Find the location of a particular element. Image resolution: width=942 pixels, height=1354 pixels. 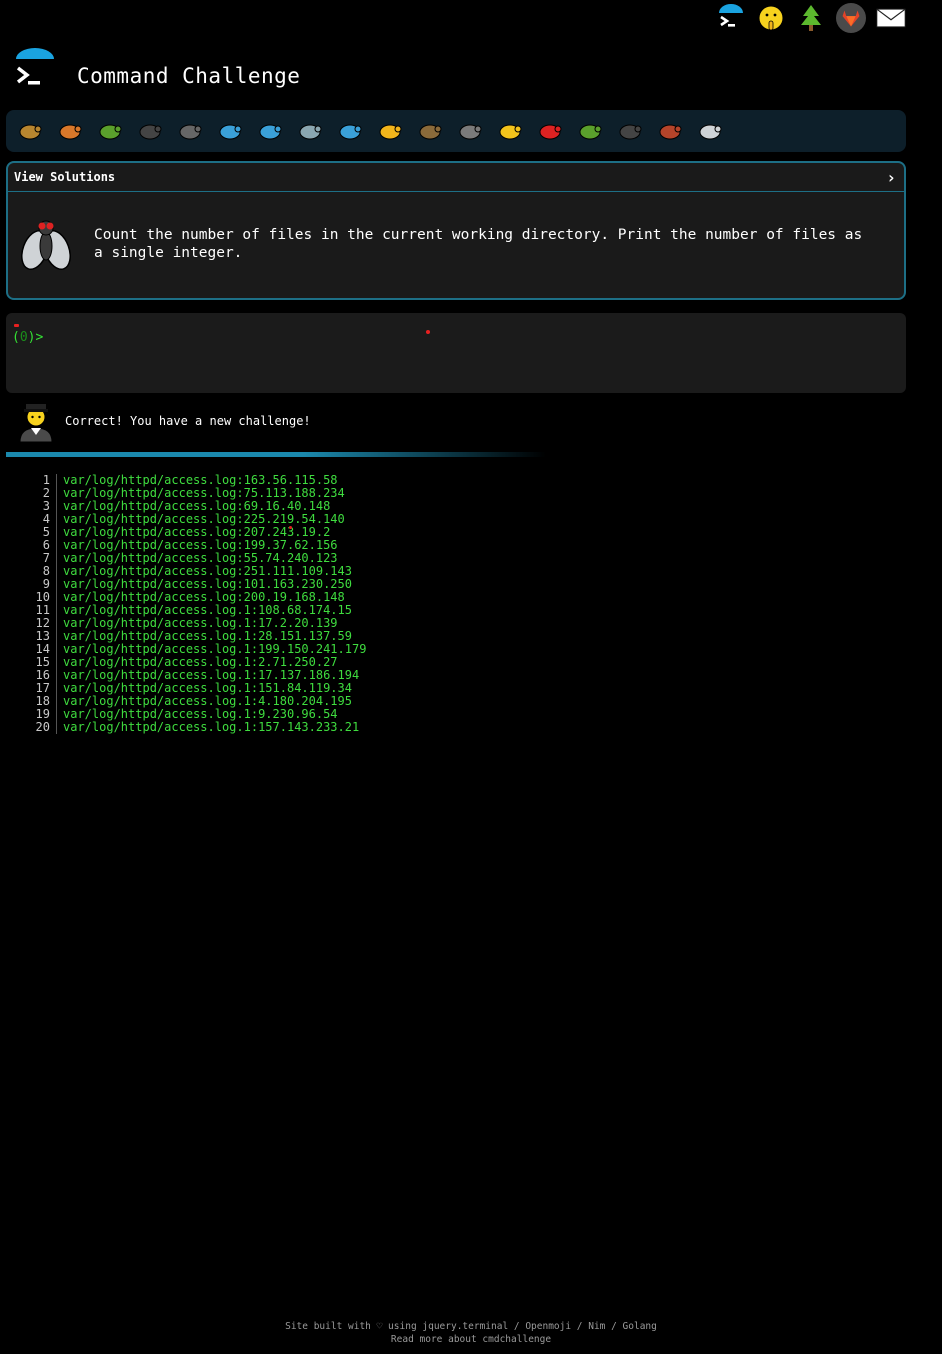

footer-about-link: Read more about cmdchallenge is located at coordinates (471, 1339).